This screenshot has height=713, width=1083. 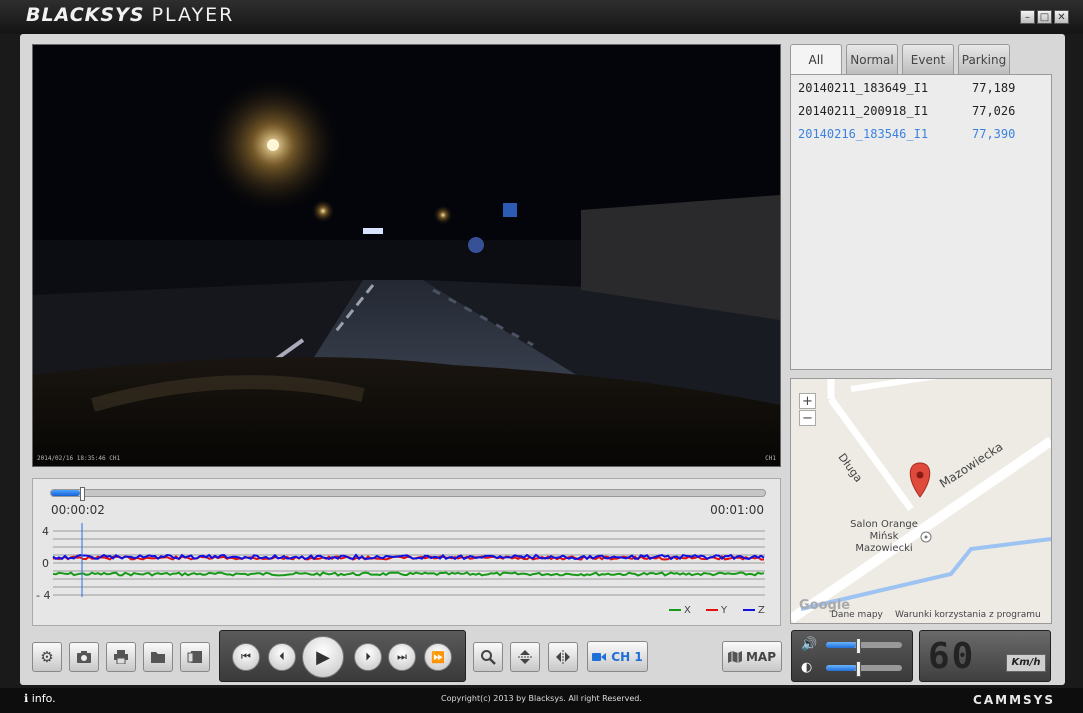 I want to click on map-icon, so click(x=734, y=656).